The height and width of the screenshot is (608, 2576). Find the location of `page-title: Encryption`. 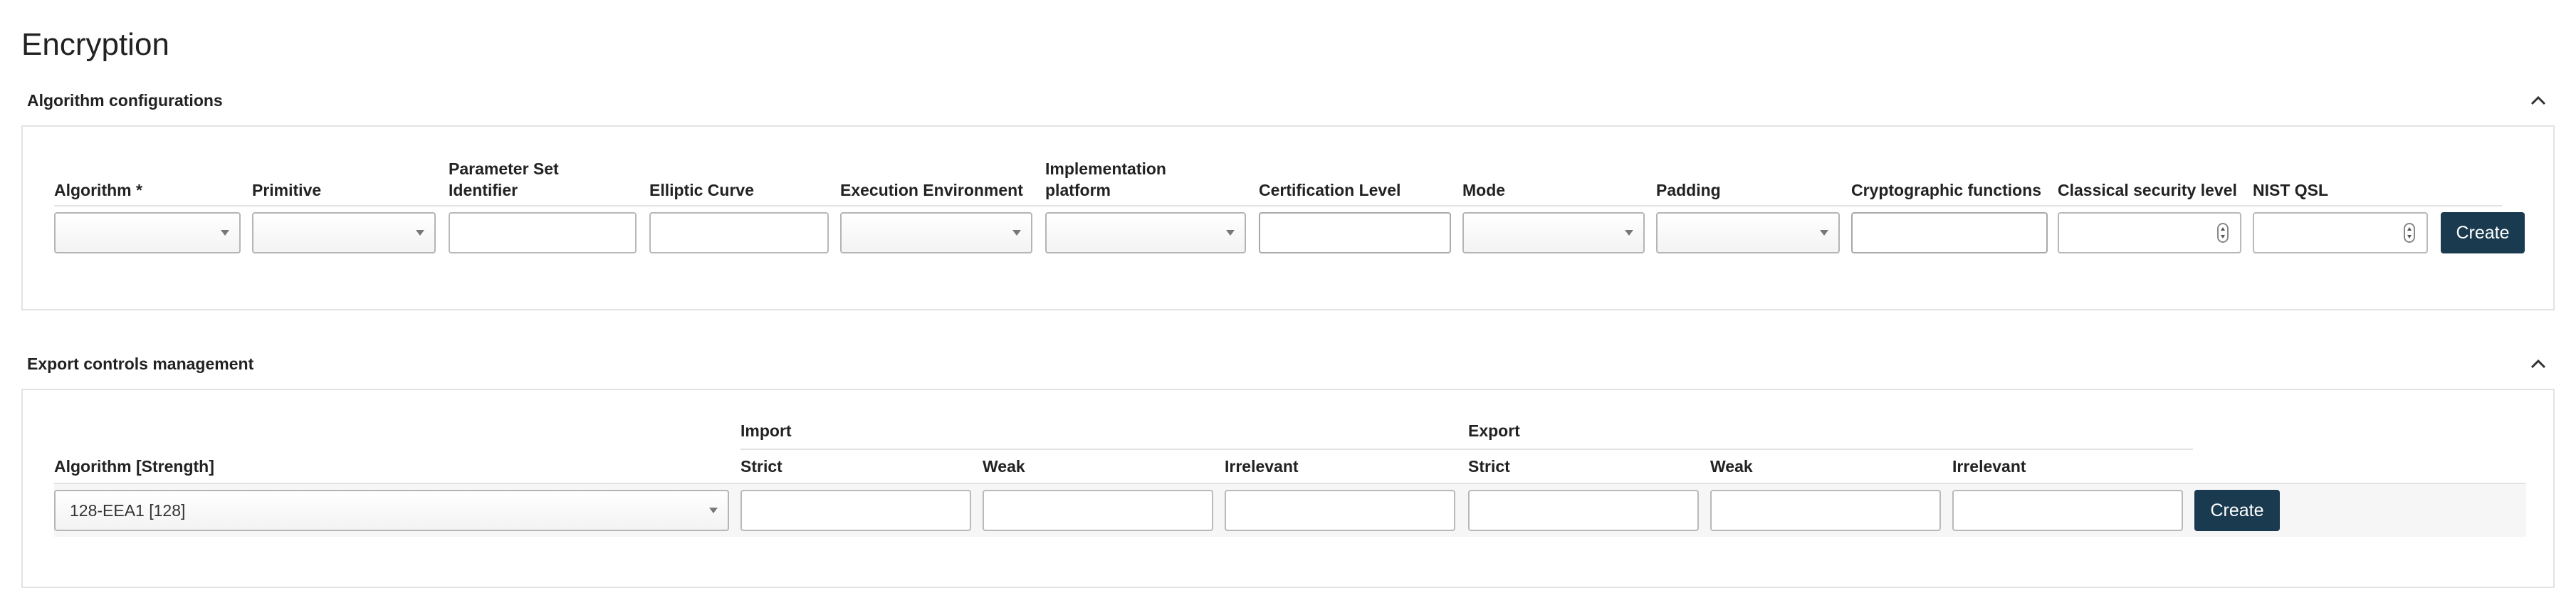

page-title: Encryption is located at coordinates (95, 44).